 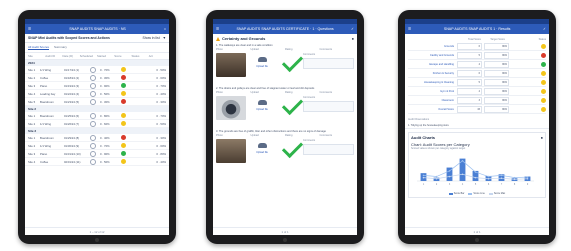 I want to click on cell-audit-id: Coffee, so click(x=44, y=77).